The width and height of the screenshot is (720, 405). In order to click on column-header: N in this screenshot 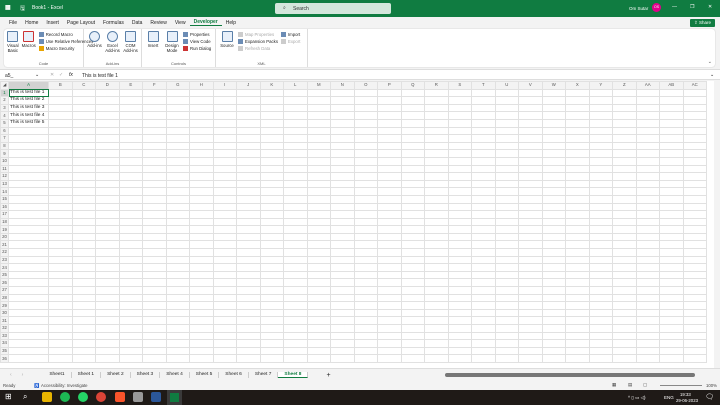, I will do `click(342, 85)`.